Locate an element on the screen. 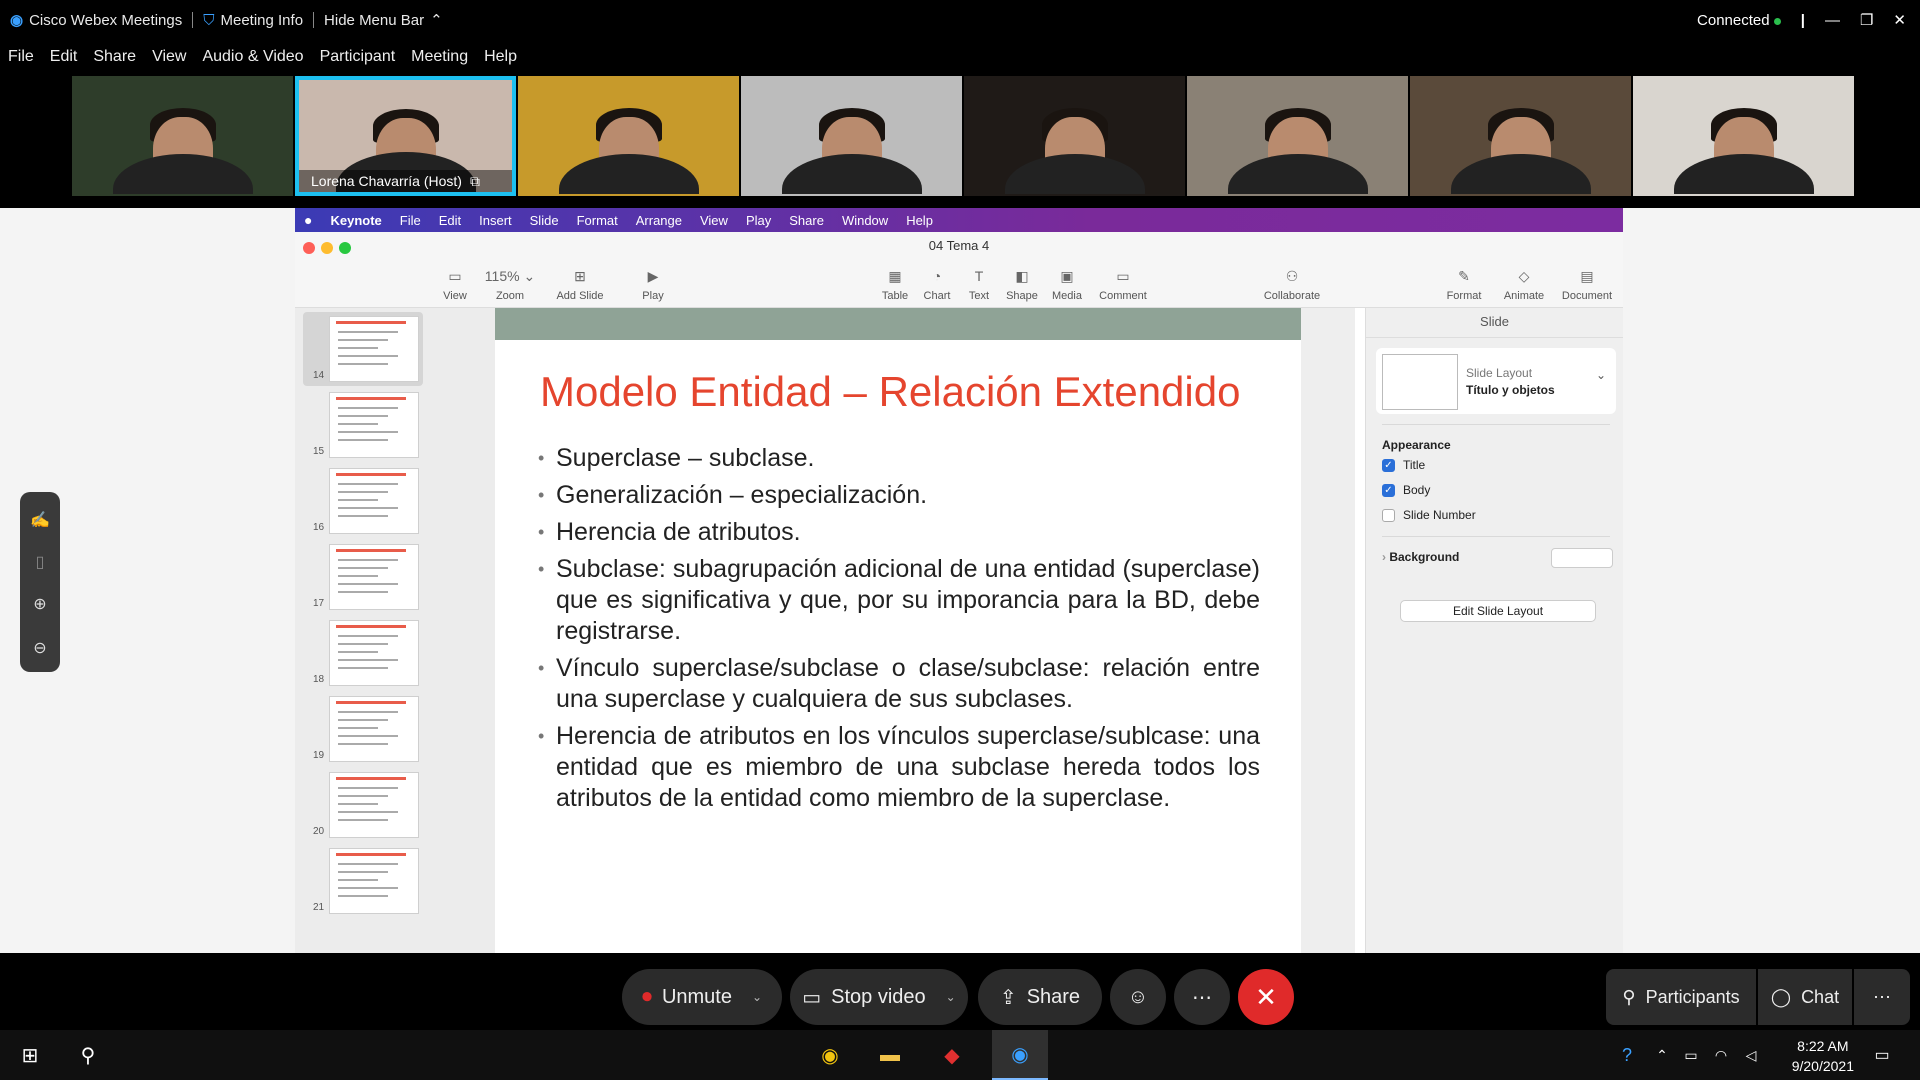 The width and height of the screenshot is (1920, 1080). media-button: ▣ Media is located at coordinates (1067, 285).